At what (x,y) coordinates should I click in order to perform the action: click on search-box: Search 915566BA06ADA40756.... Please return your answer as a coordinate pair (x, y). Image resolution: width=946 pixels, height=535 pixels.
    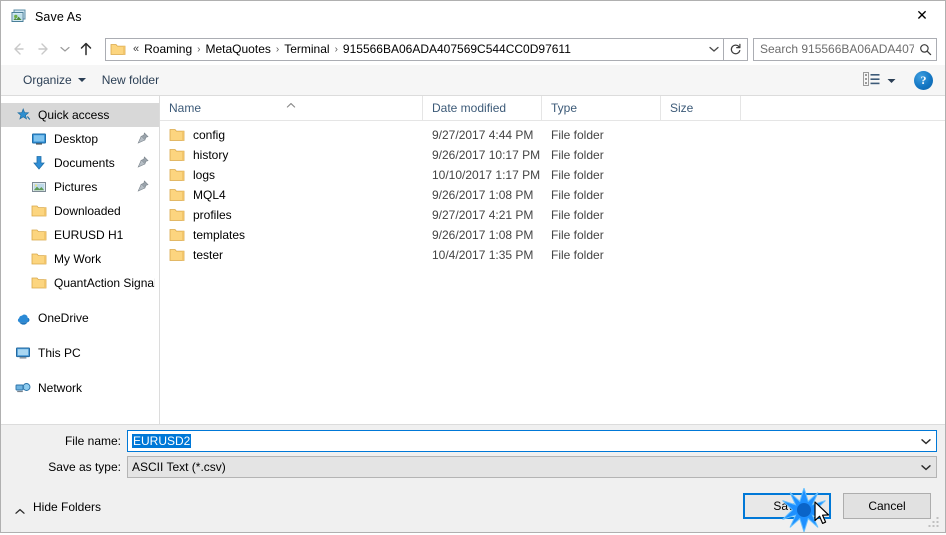
    Looking at the image, I should click on (845, 49).